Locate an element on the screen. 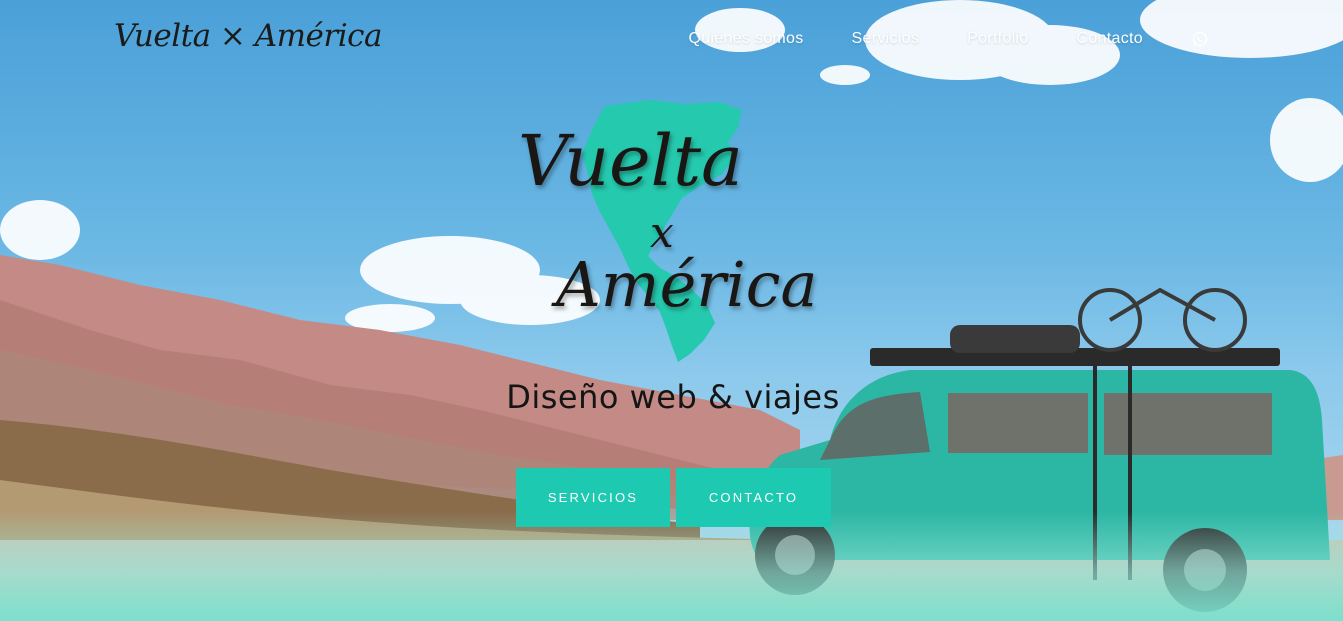 This screenshot has width=1343, height=621. hero-tagline: Diseño web & viajes is located at coordinates (673, 397).